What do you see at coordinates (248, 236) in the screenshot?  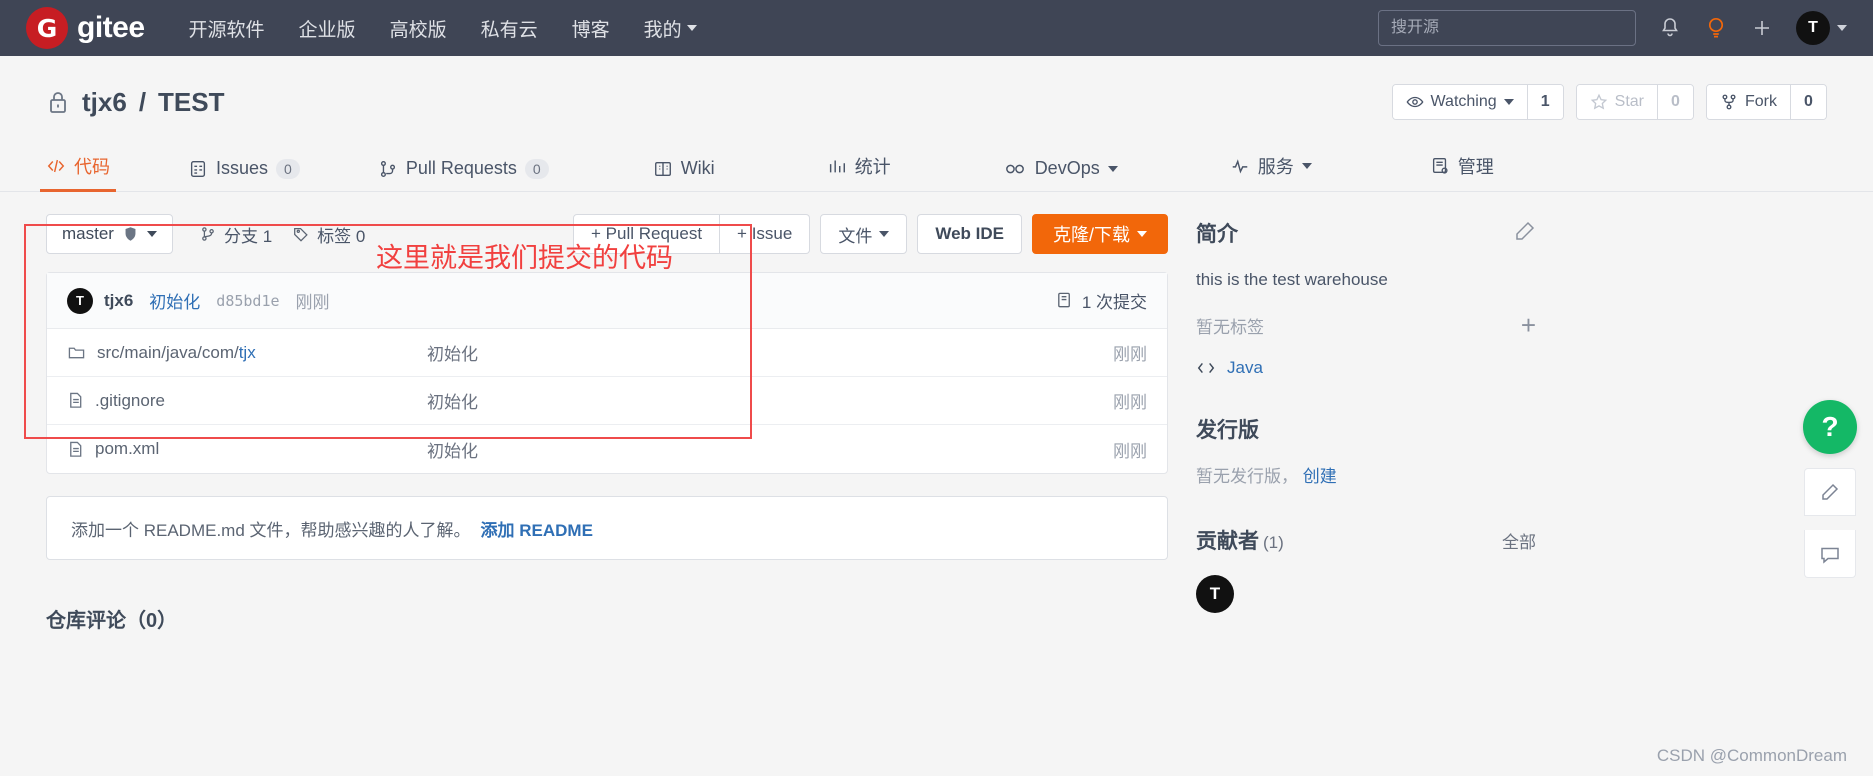 I see `branches-label: 分支 1` at bounding box center [248, 236].